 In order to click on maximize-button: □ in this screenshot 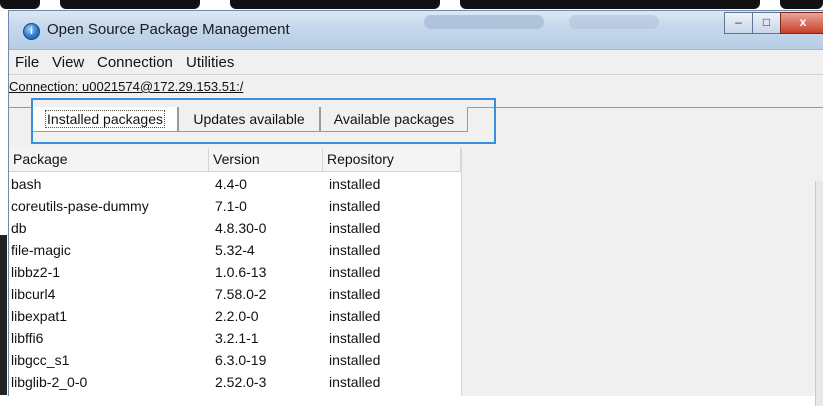, I will do `click(766, 23)`.